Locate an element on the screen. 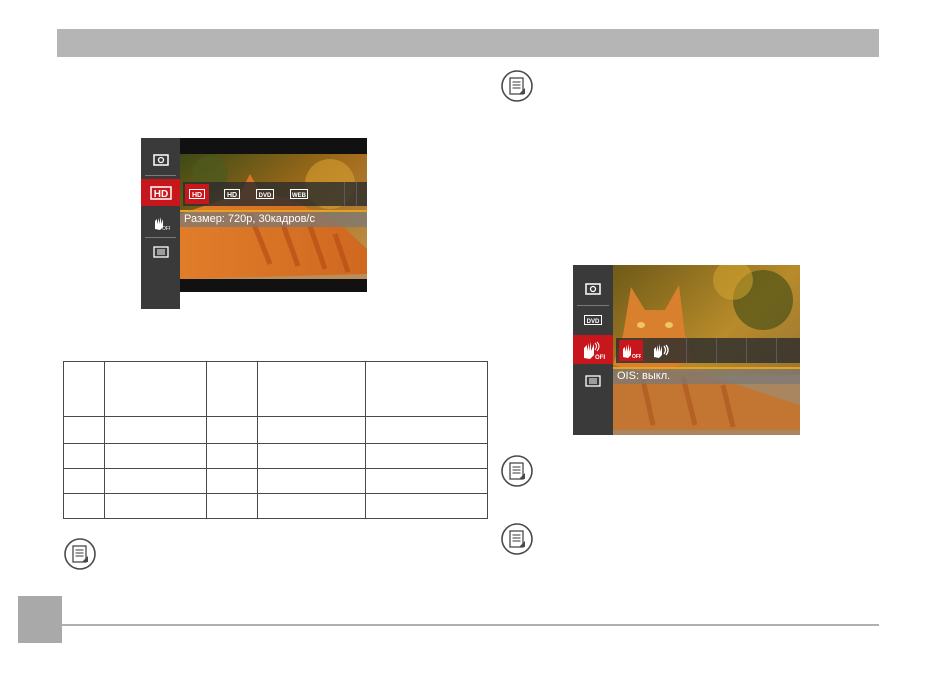  options-bar is located at coordinates (708, 350).